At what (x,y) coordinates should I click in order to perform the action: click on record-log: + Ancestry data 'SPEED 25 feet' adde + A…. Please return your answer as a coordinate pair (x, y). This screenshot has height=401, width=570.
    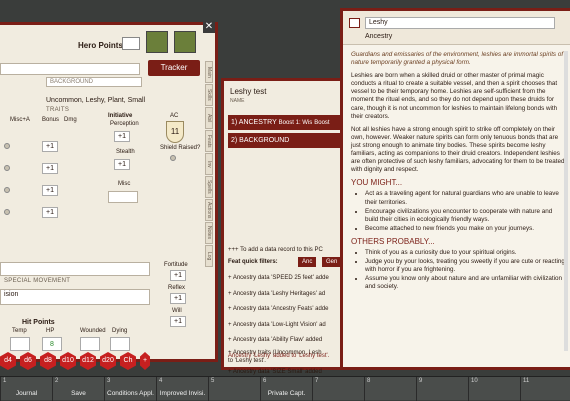
    Looking at the image, I should click on (285, 325).